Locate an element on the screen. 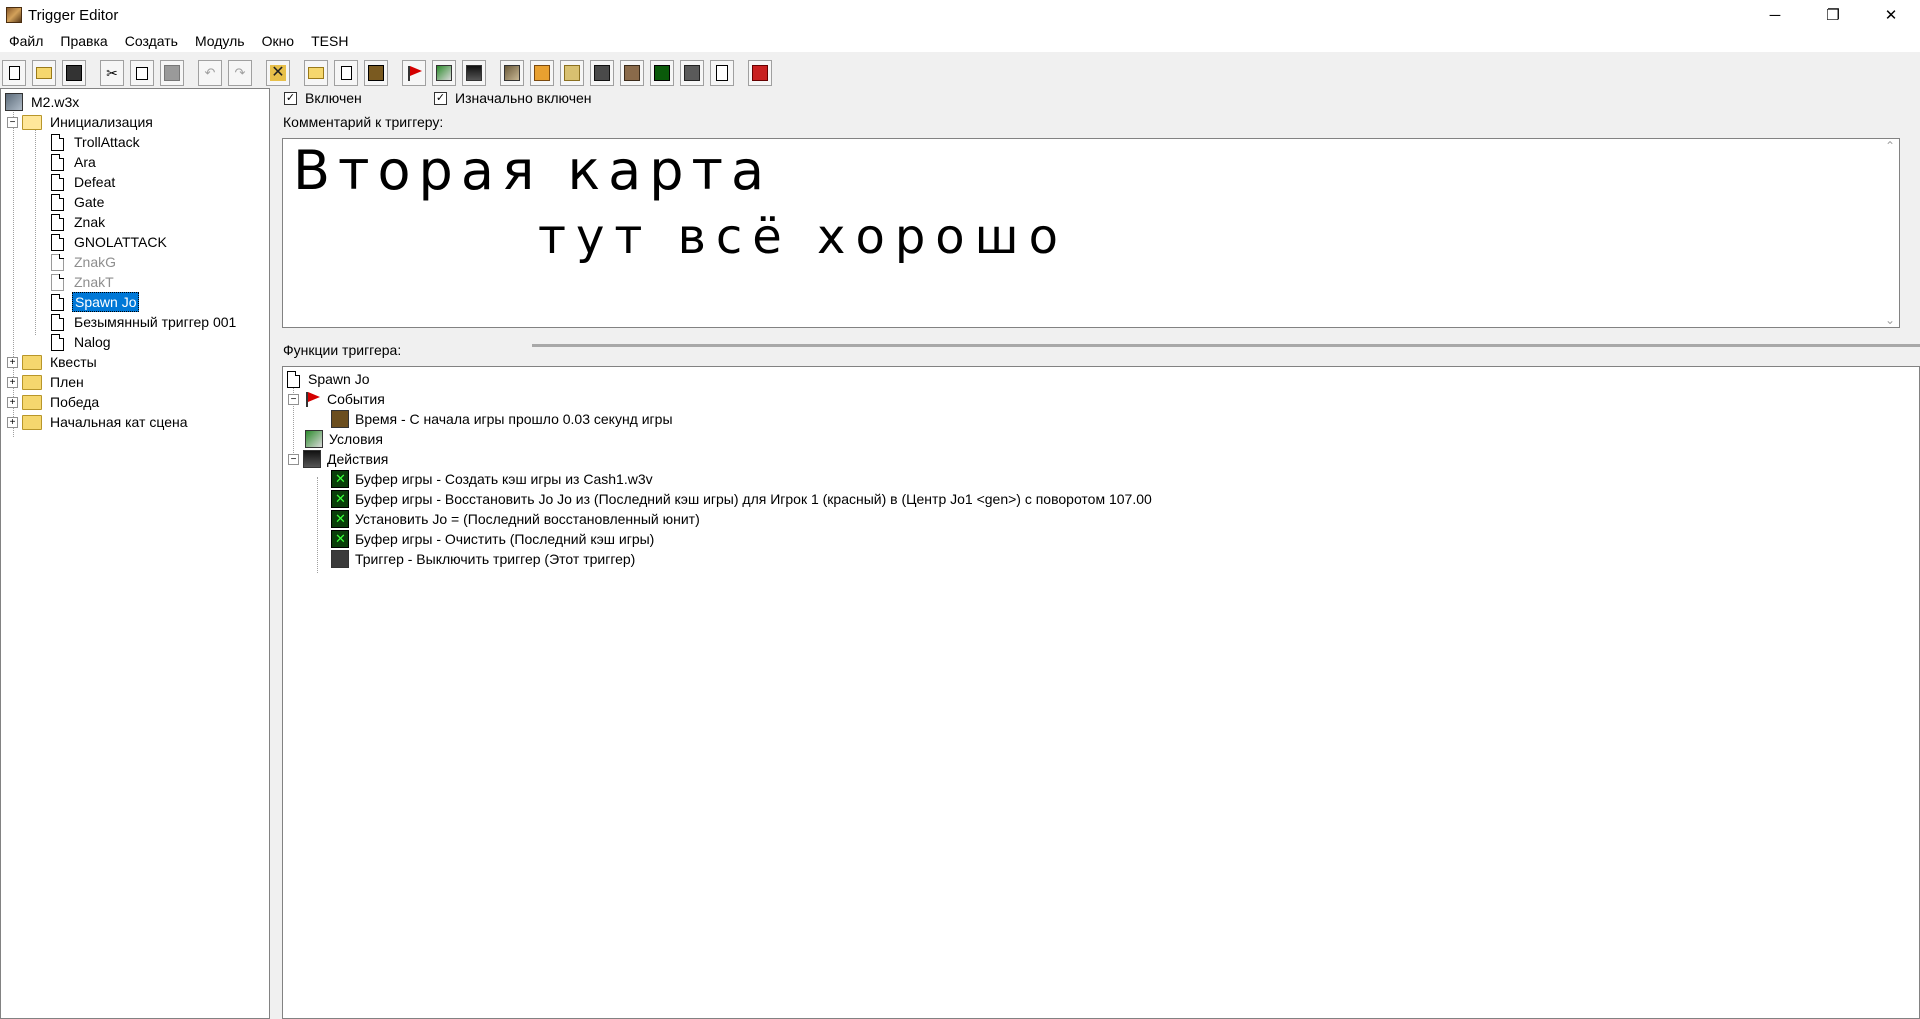 The height and width of the screenshot is (1019, 1920). game-cache-icon is located at coordinates (340, 539).